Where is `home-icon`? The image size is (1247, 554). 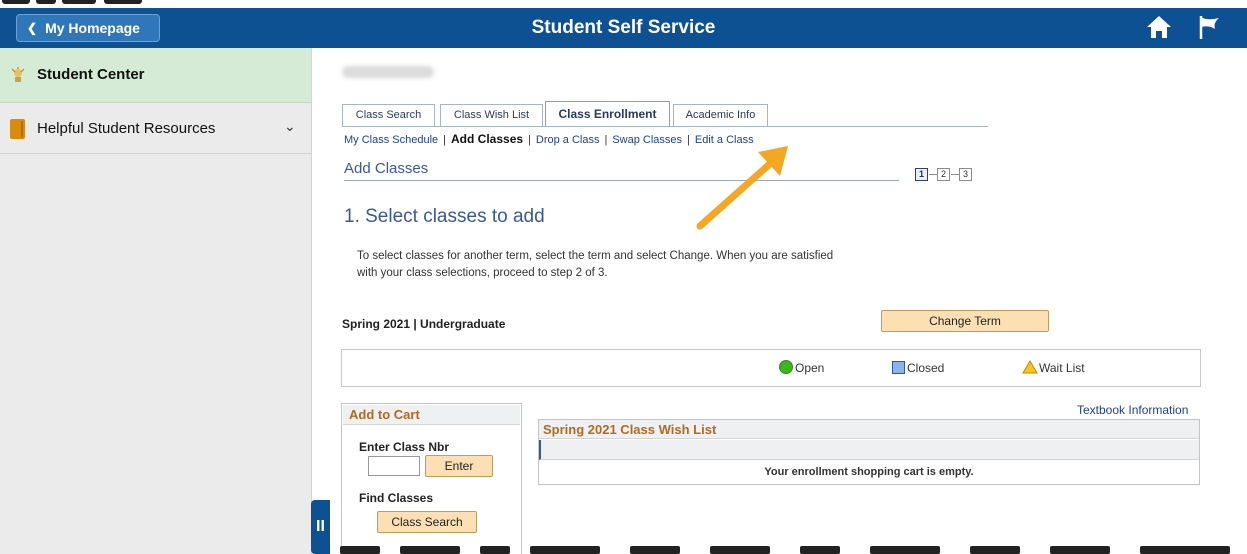
home-icon is located at coordinates (1159, 27).